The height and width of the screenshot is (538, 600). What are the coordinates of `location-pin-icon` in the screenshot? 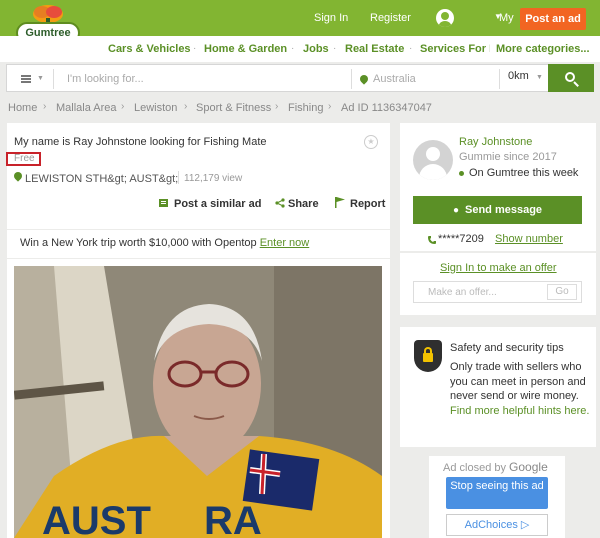 It's located at (364, 79).